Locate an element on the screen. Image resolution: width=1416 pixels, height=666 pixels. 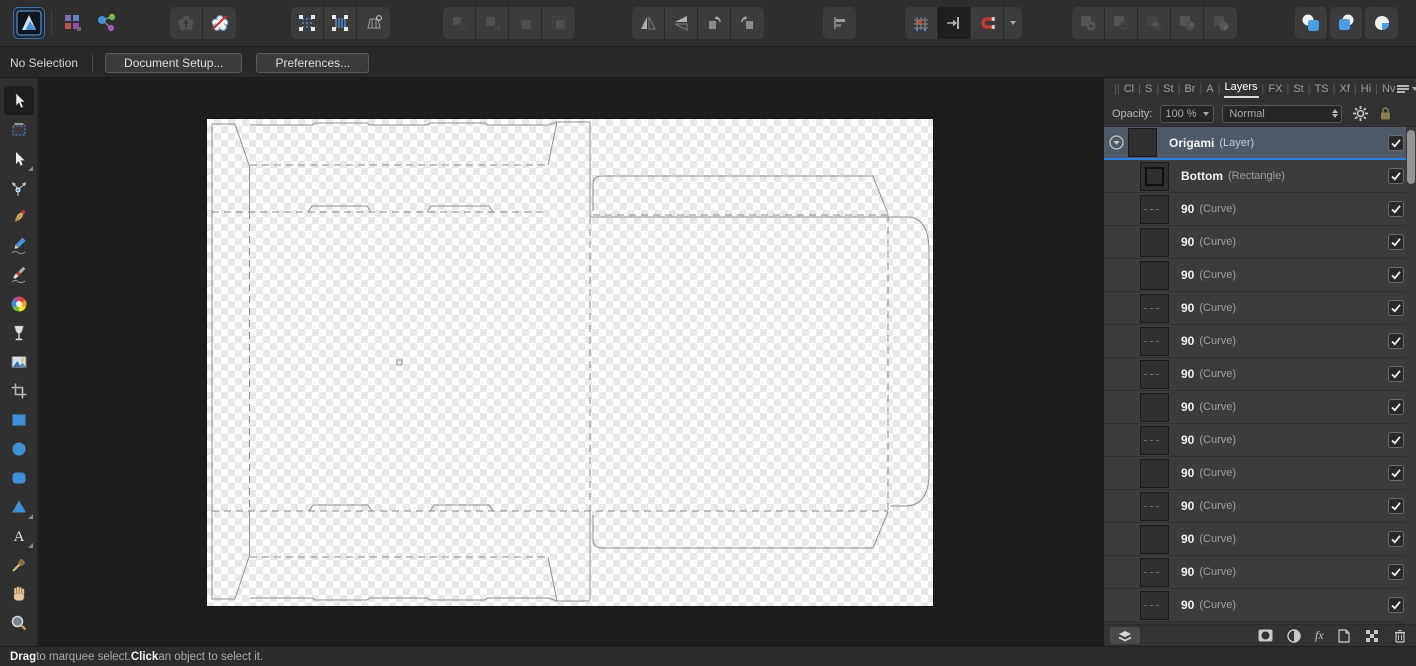
eyedropper-tool is located at coordinates (19, 564).